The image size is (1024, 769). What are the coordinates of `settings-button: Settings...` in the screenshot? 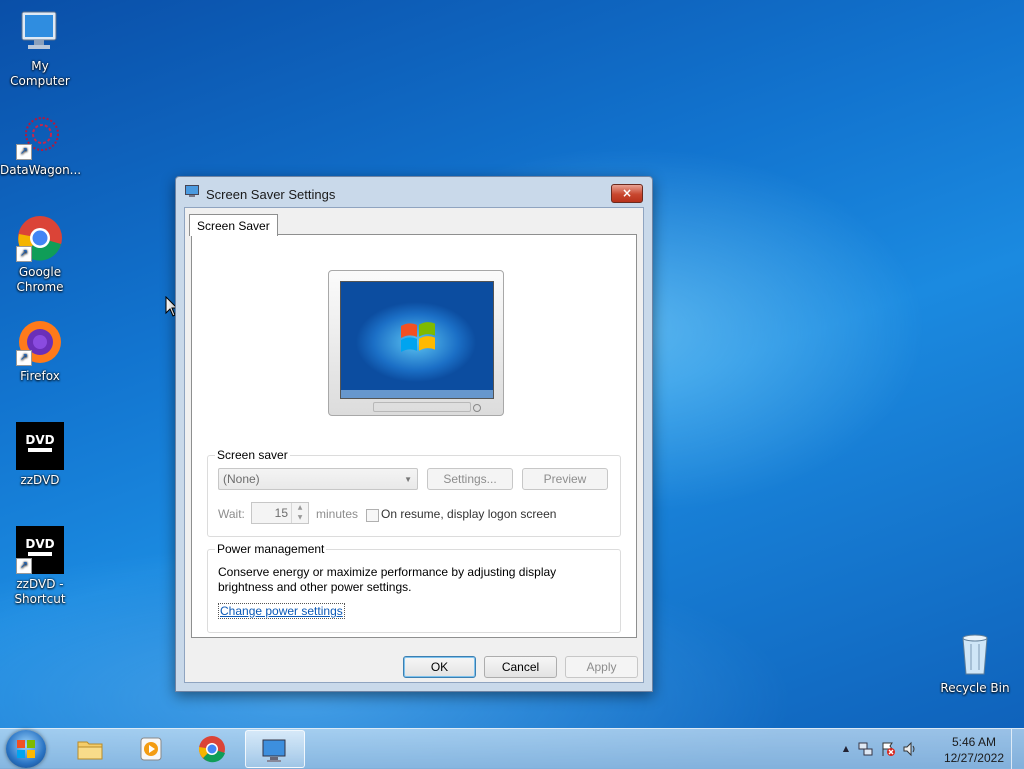 It's located at (470, 479).